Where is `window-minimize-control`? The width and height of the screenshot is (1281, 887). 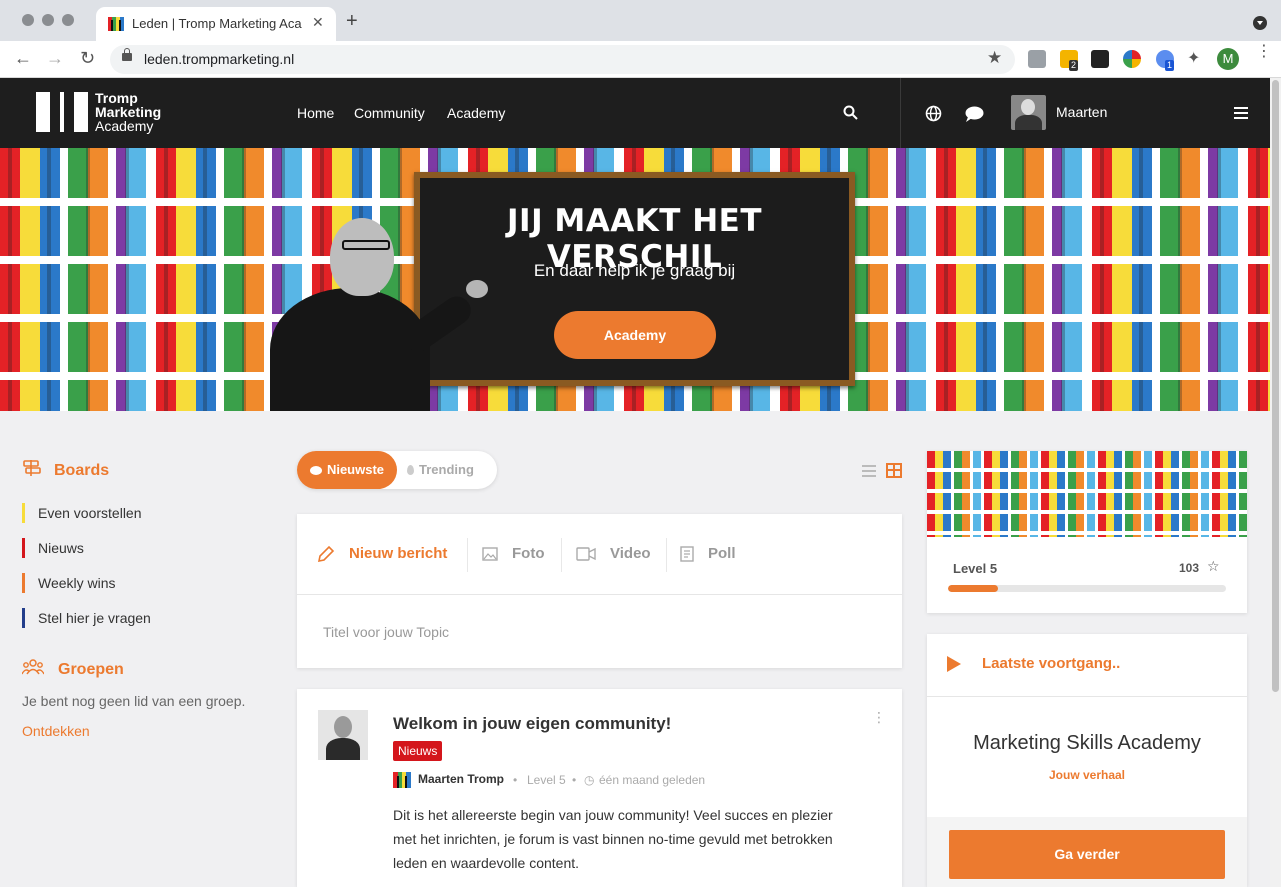
window-minimize-control is located at coordinates (48, 20).